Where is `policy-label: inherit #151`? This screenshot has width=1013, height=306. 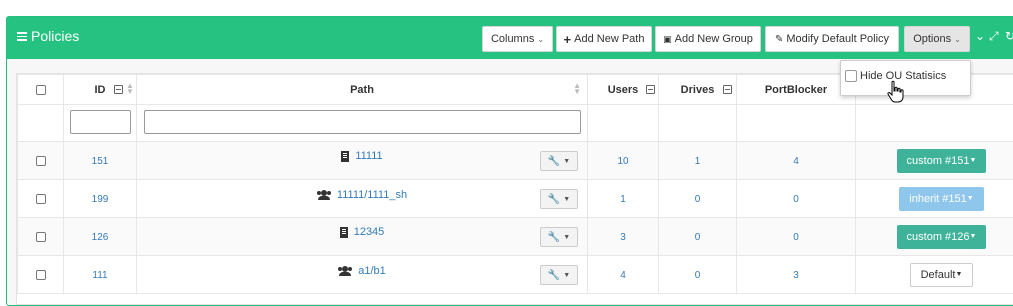 policy-label: inherit #151 is located at coordinates (938, 199).